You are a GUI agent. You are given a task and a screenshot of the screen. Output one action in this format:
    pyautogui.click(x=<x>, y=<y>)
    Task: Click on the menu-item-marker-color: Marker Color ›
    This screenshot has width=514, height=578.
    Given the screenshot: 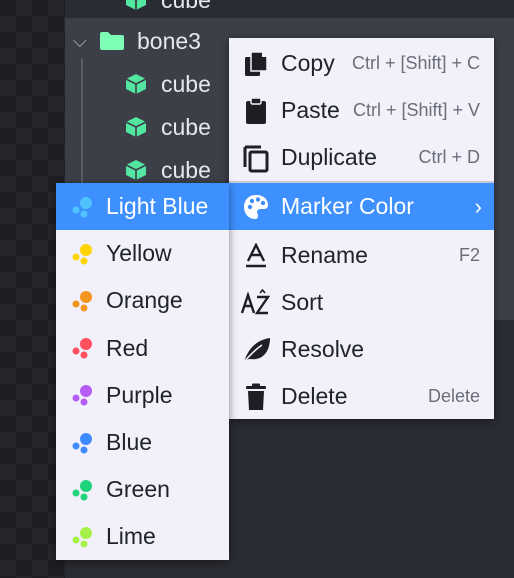 What is the action you would take?
    pyautogui.click(x=361, y=206)
    